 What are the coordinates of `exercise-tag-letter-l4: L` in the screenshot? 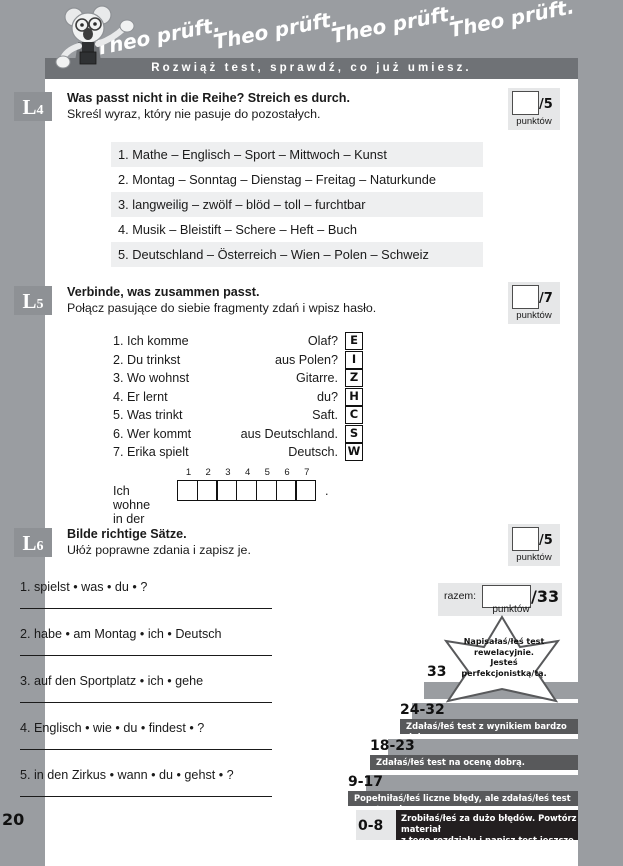 It's located at (29, 107).